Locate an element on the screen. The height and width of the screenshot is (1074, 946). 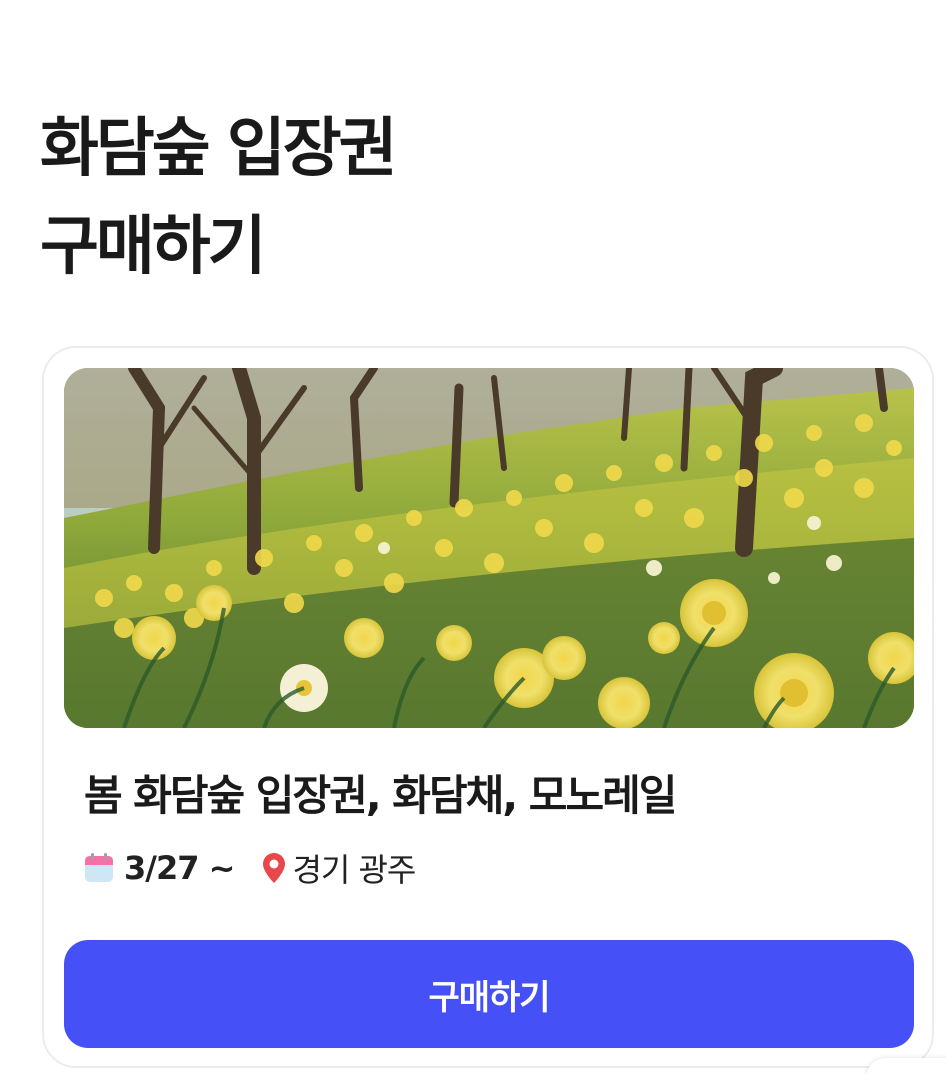
page-title: 화담숲 입장권 구매하기 is located at coordinates (219, 198).